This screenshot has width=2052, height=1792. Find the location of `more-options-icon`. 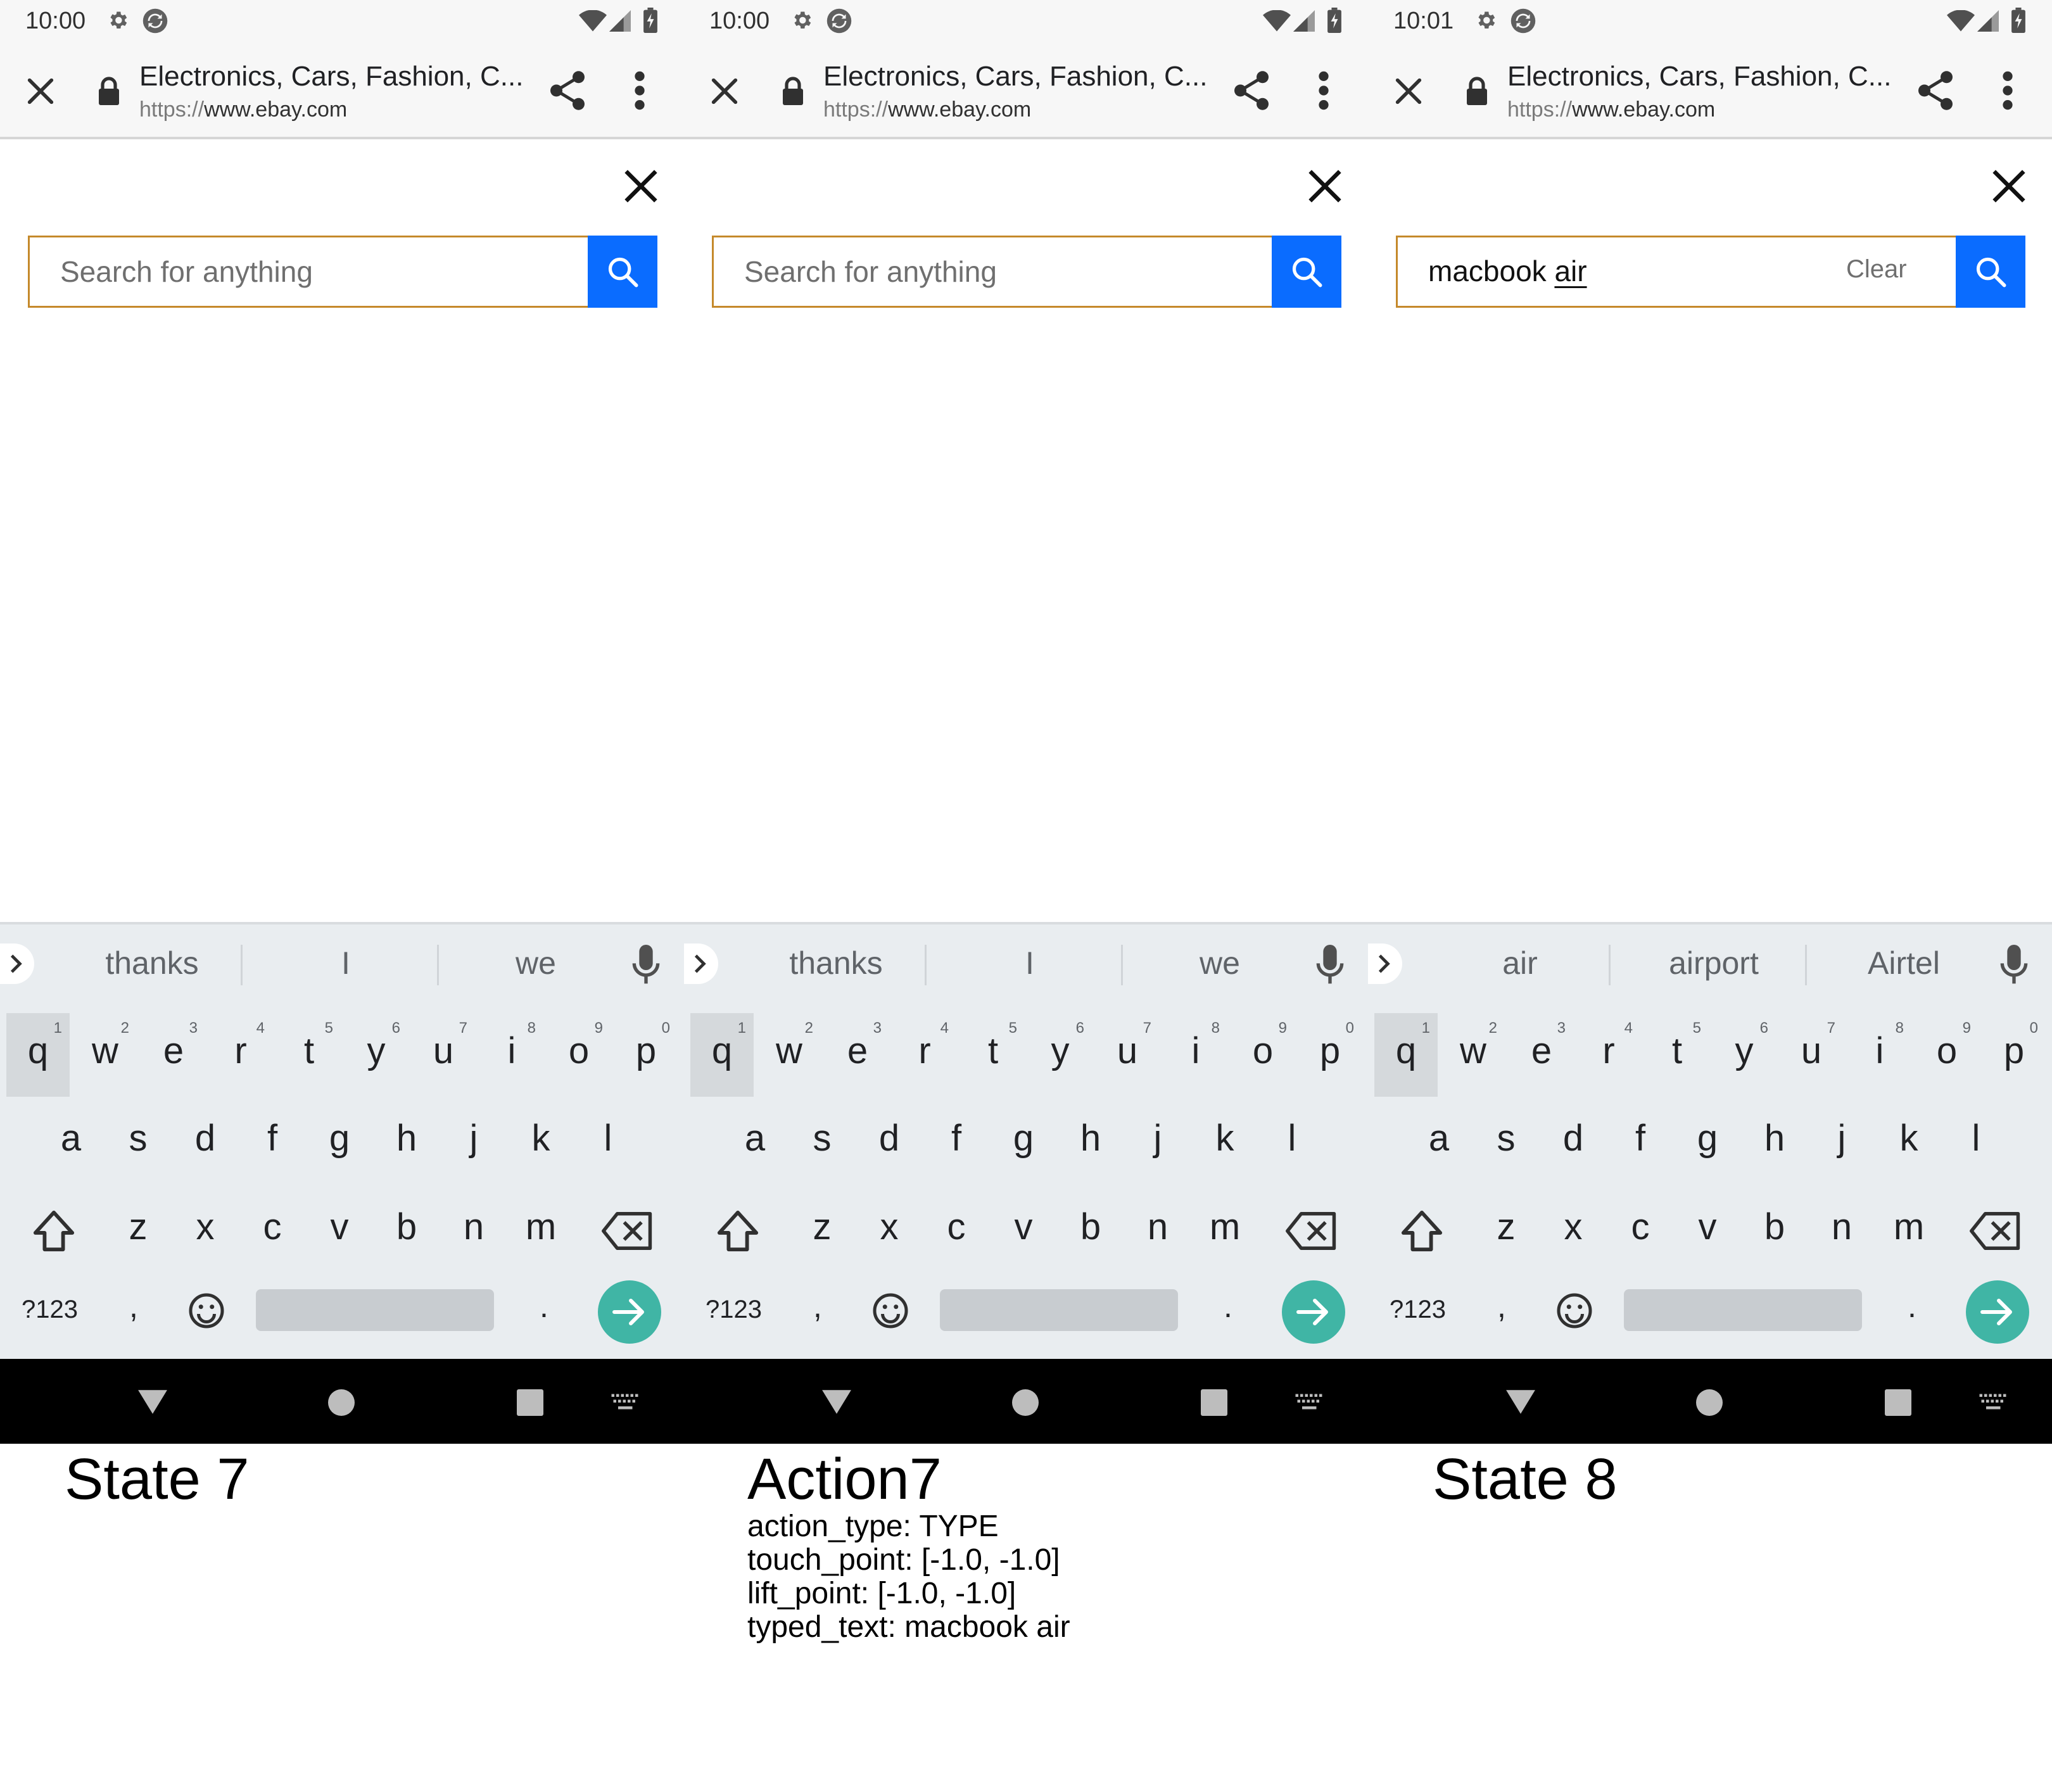

more-options-icon is located at coordinates (2007, 91).